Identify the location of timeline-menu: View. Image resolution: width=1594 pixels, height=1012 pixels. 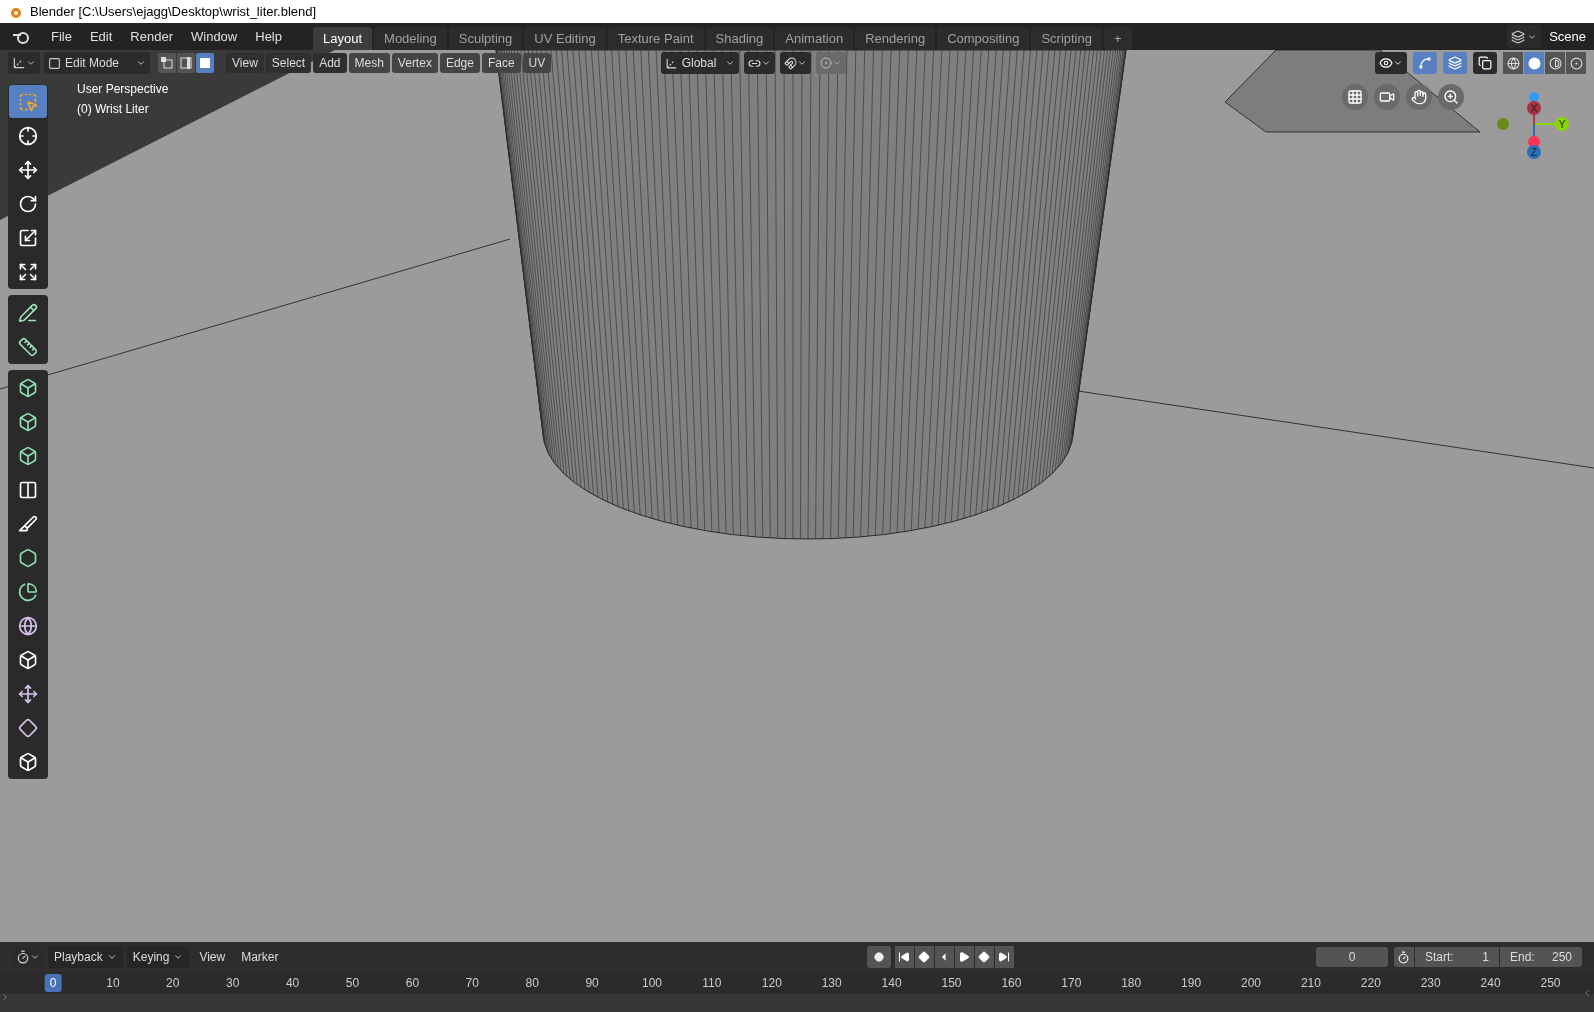
(212, 957).